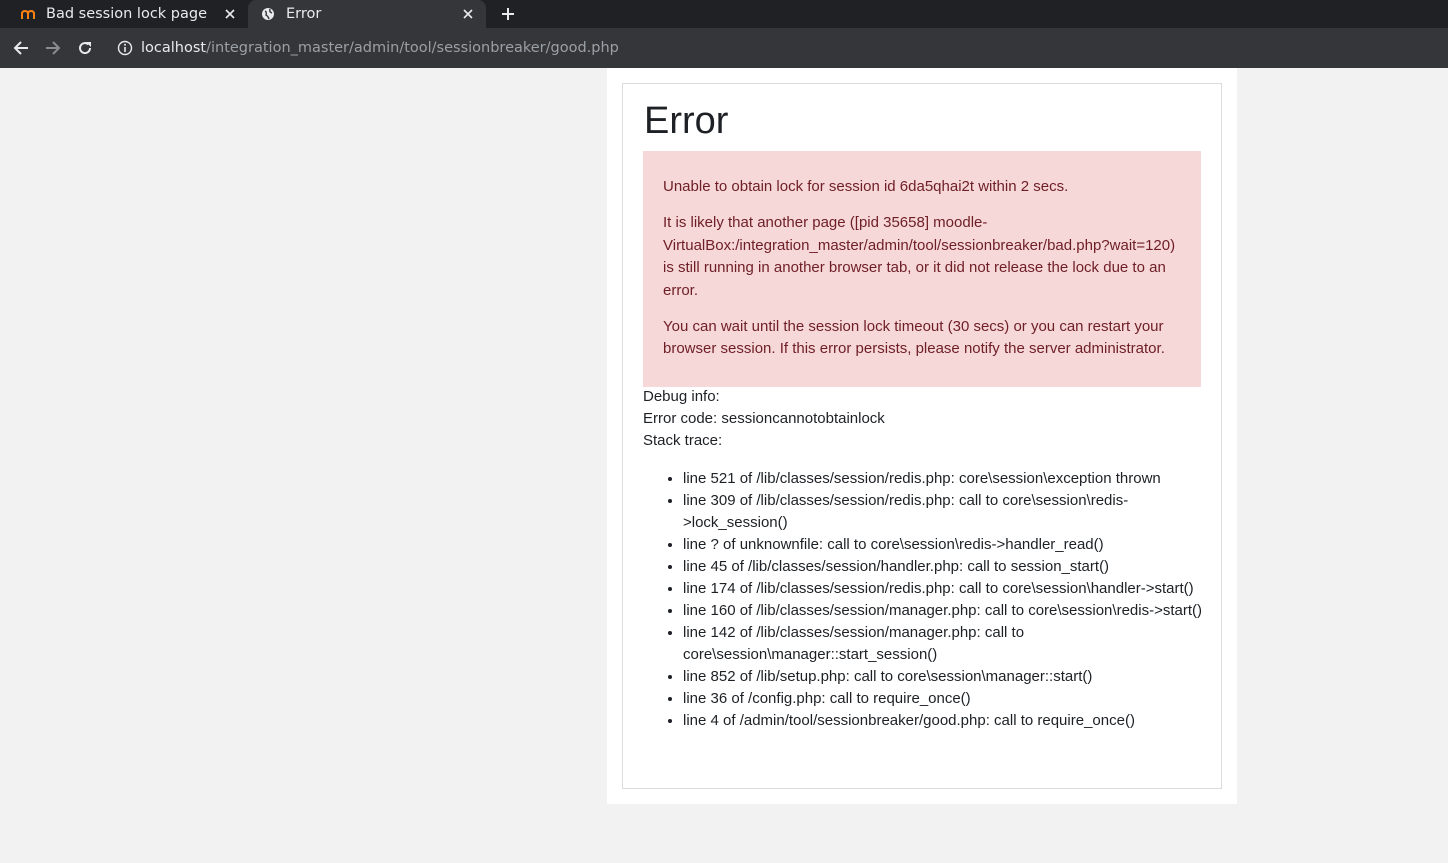  I want to click on arrow-left-icon, so click(20, 48).